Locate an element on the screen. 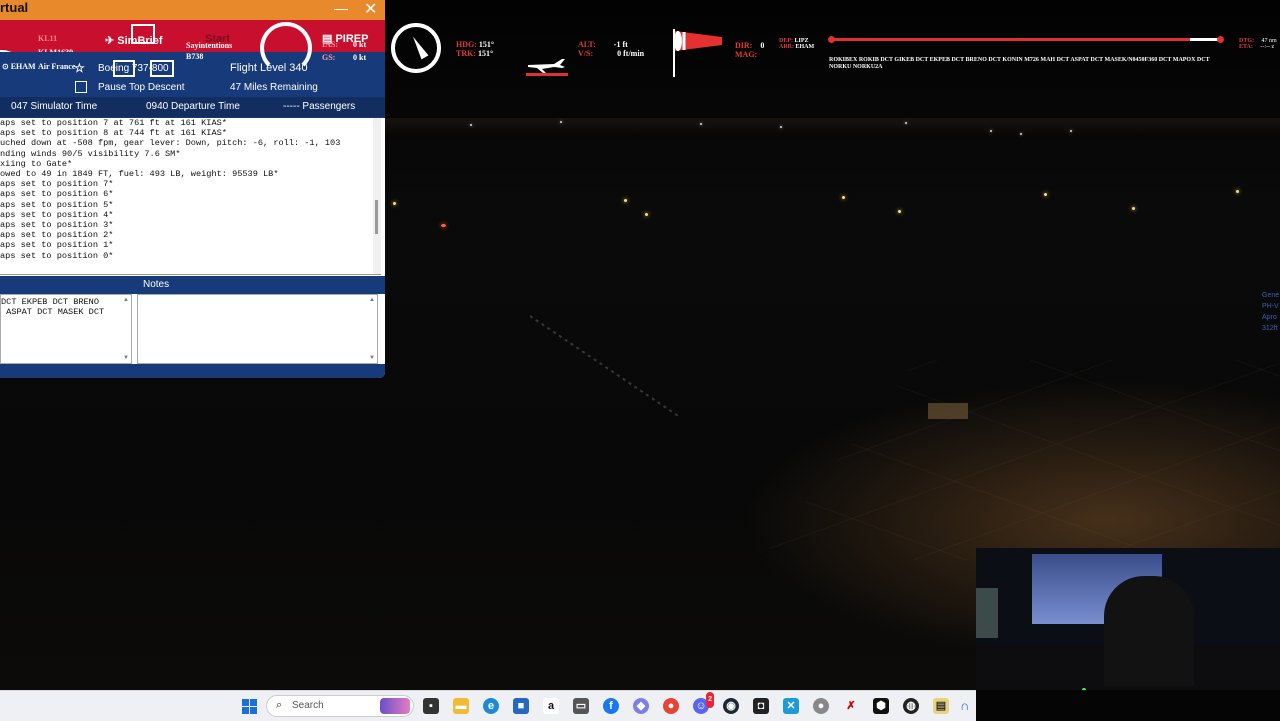 This screenshot has width=1280, height=721. chrome-icon: ● is located at coordinates (671, 706).